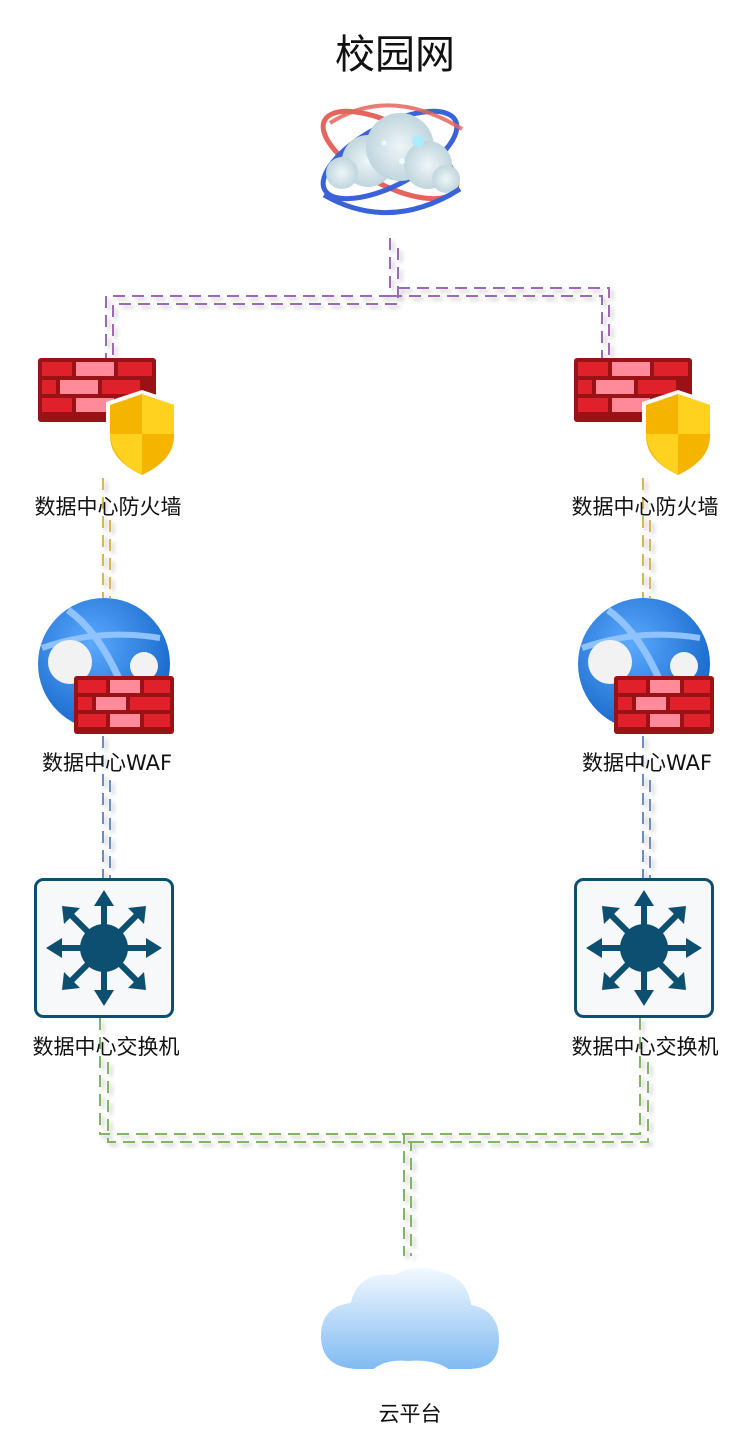 The image size is (740, 1438). What do you see at coordinates (376, 538) in the screenshot?
I see `connector-firewall-waf` at bounding box center [376, 538].